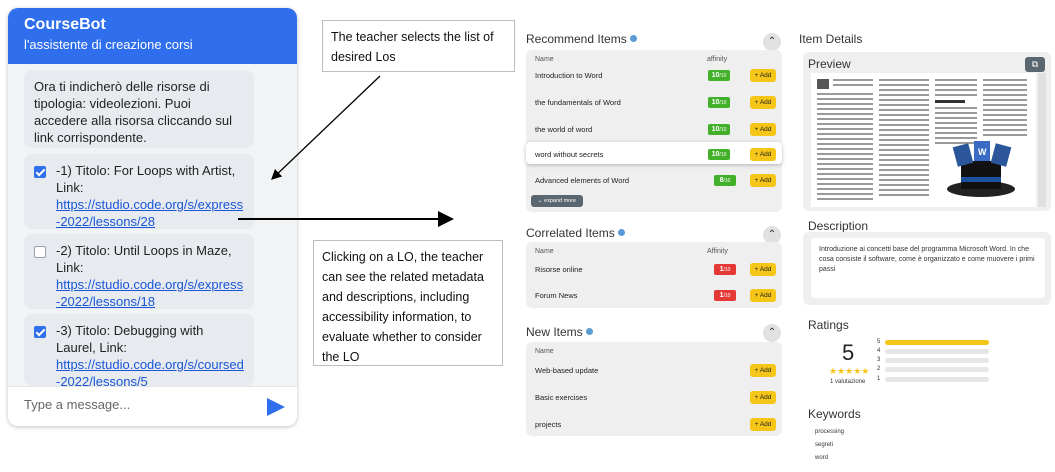 The image size is (1055, 472). I want to click on keyword-tag: word, so click(828, 459).